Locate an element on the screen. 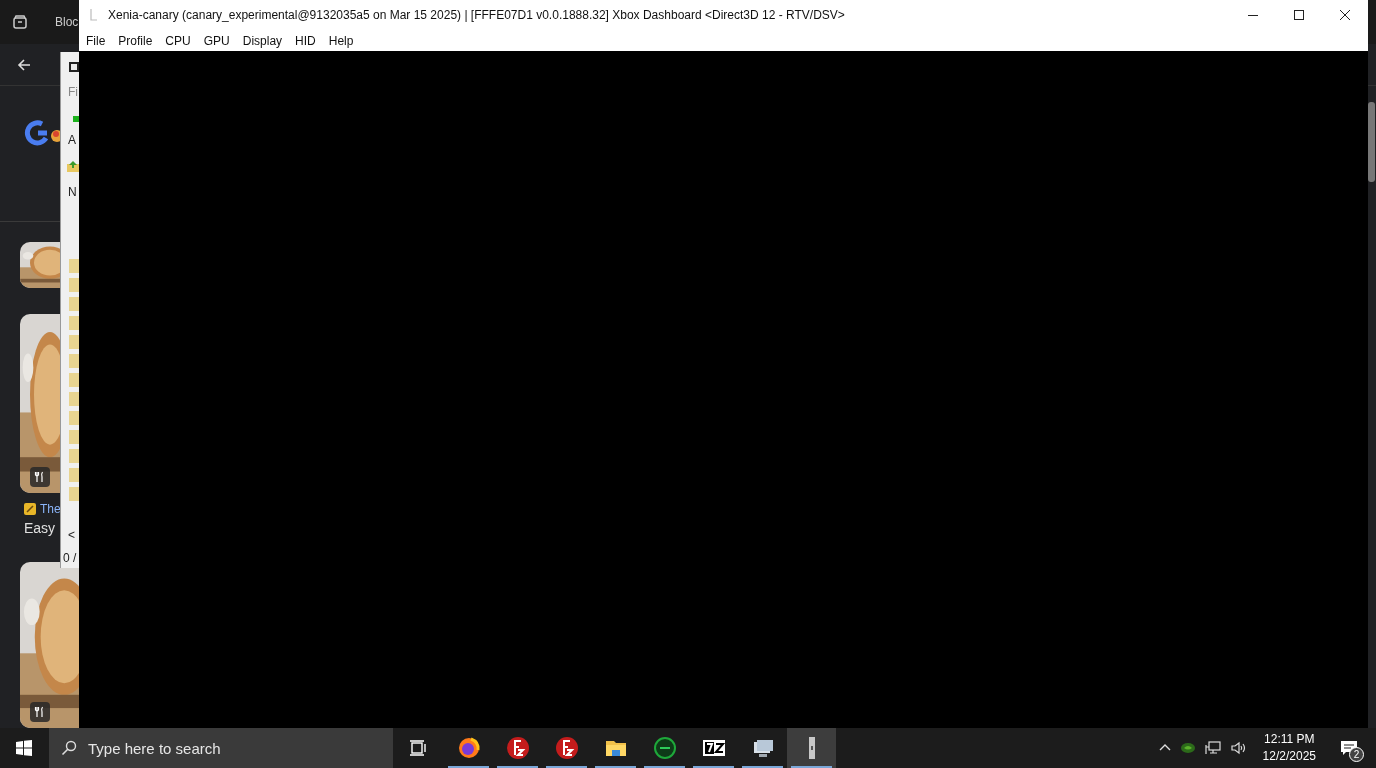  tab-icon is located at coordinates (20, 22).